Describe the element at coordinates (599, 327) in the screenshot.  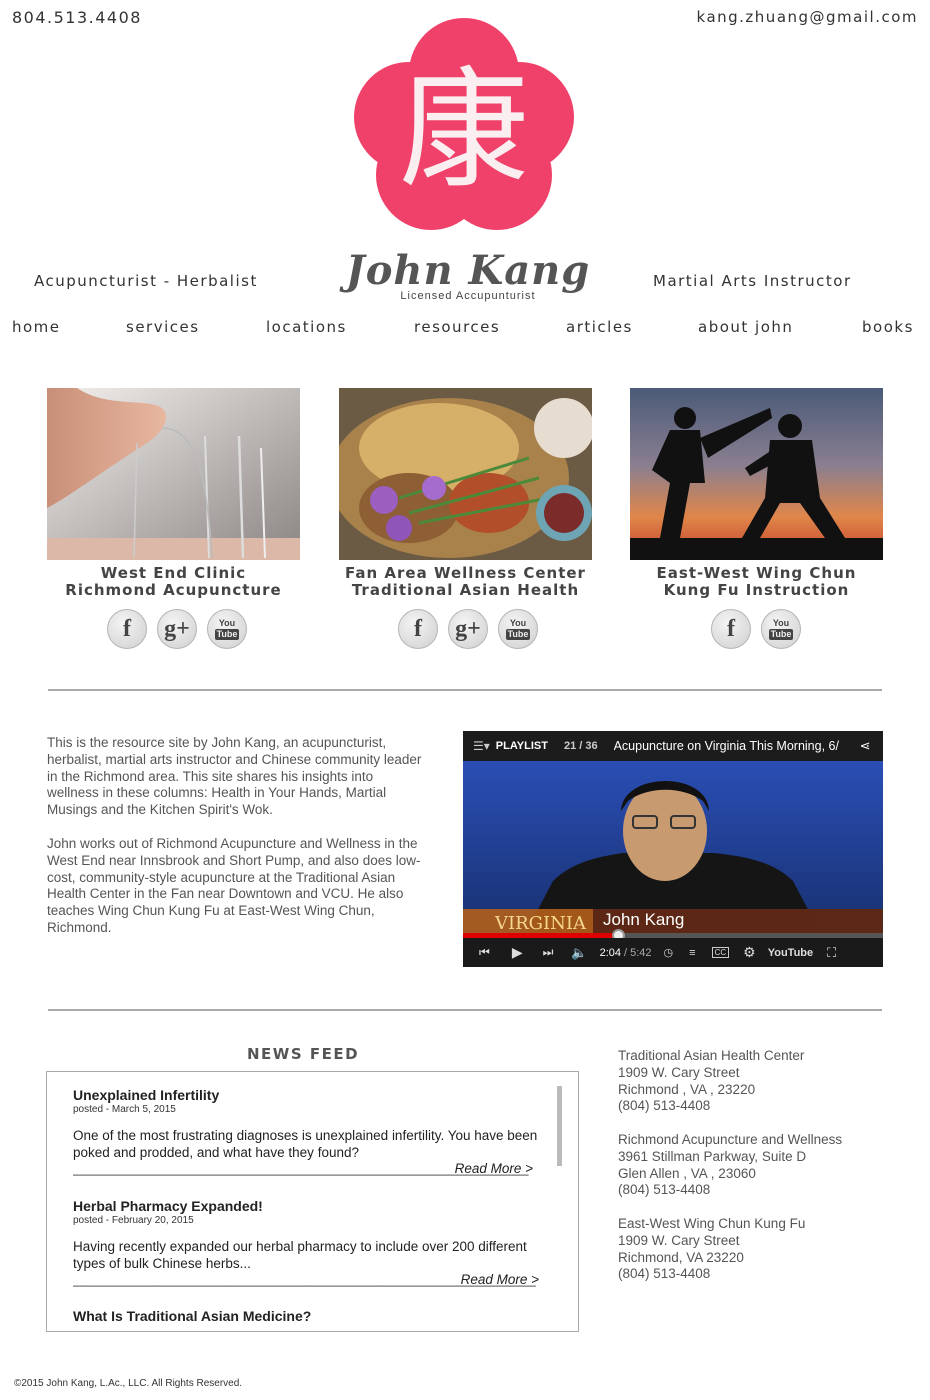
I see `nav-item-articles: articles` at that location.